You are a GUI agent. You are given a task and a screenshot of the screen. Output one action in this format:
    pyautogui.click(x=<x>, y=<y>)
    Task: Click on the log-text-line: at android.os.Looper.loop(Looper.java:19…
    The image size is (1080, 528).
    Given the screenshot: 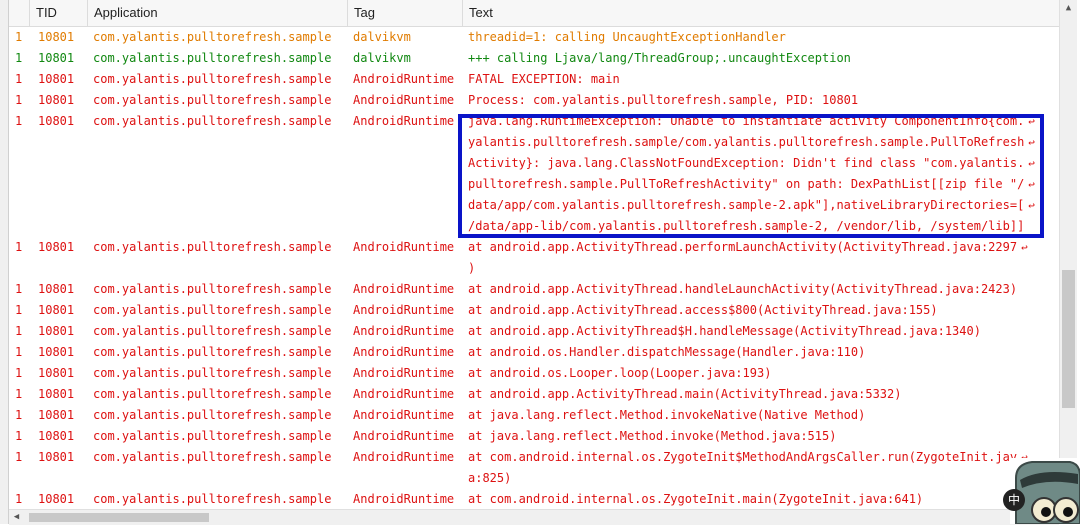 What is the action you would take?
    pyautogui.click(x=620, y=373)
    